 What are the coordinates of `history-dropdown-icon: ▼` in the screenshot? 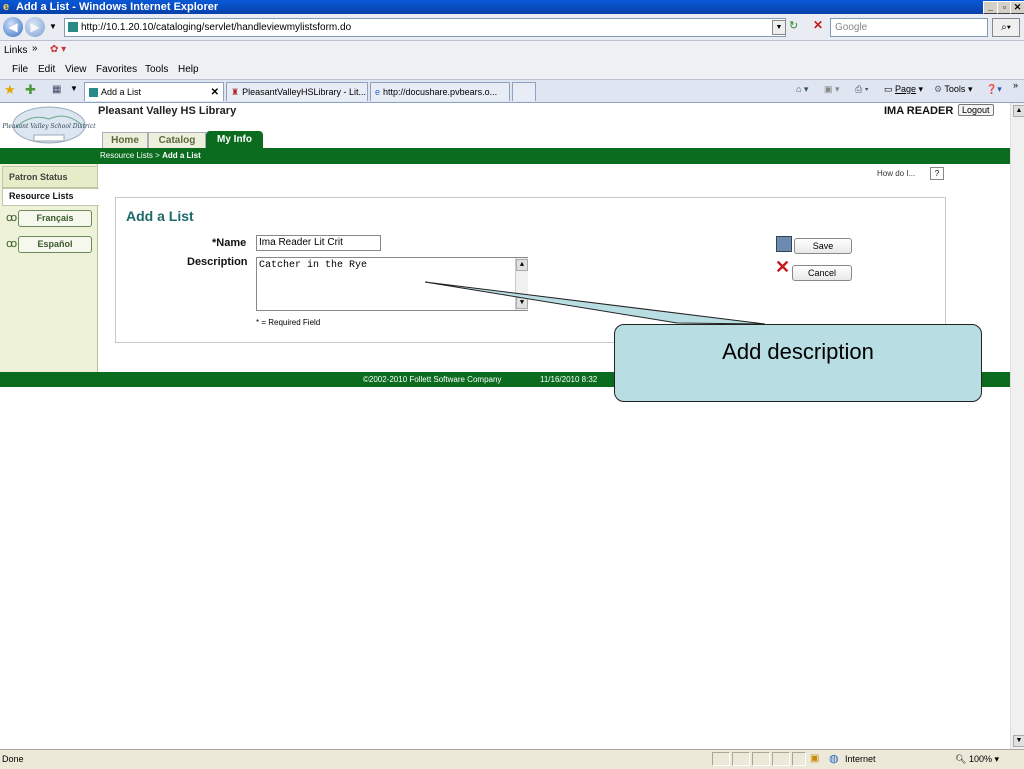 It's located at (53, 26).